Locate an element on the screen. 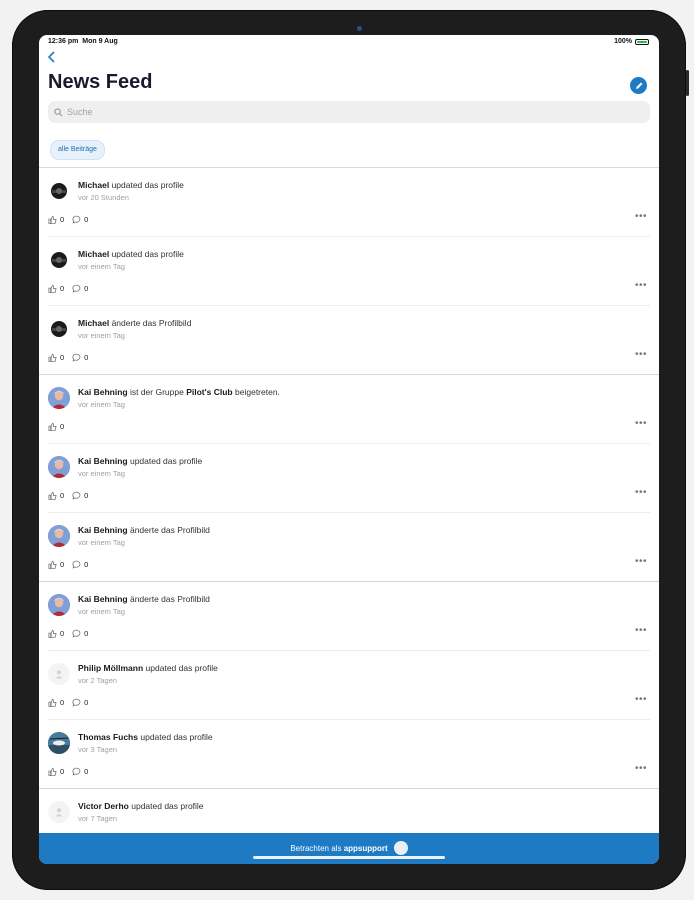  feed-item-text: Philip Möllmann updated das profile is located at coordinates (148, 668).